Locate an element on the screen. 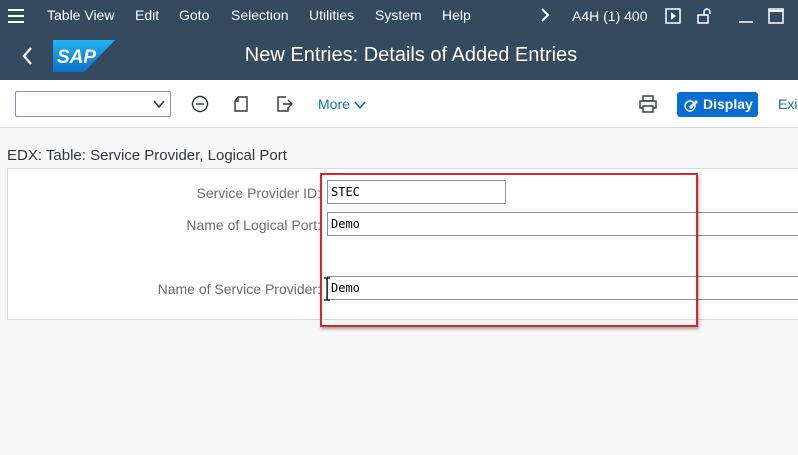  menu-goto: Goto is located at coordinates (194, 15).